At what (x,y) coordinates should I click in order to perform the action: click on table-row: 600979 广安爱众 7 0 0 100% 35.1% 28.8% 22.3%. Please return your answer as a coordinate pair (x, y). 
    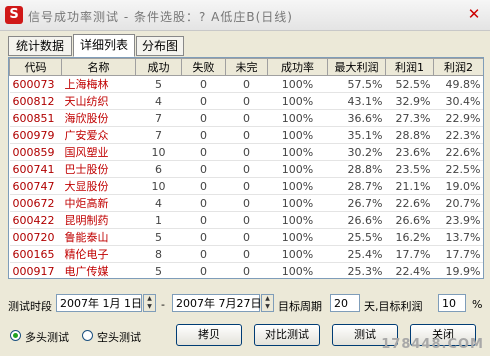
    Looking at the image, I should click on (246, 135).